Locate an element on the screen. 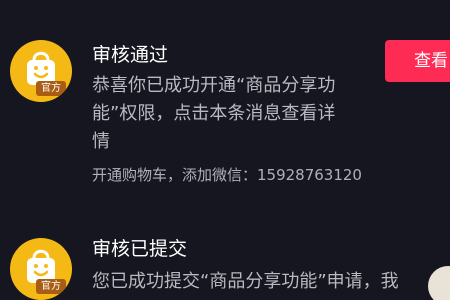 This screenshot has height=300, width=450. message-note: 开通购物车，添加微信：15928763120 is located at coordinates (227, 175).